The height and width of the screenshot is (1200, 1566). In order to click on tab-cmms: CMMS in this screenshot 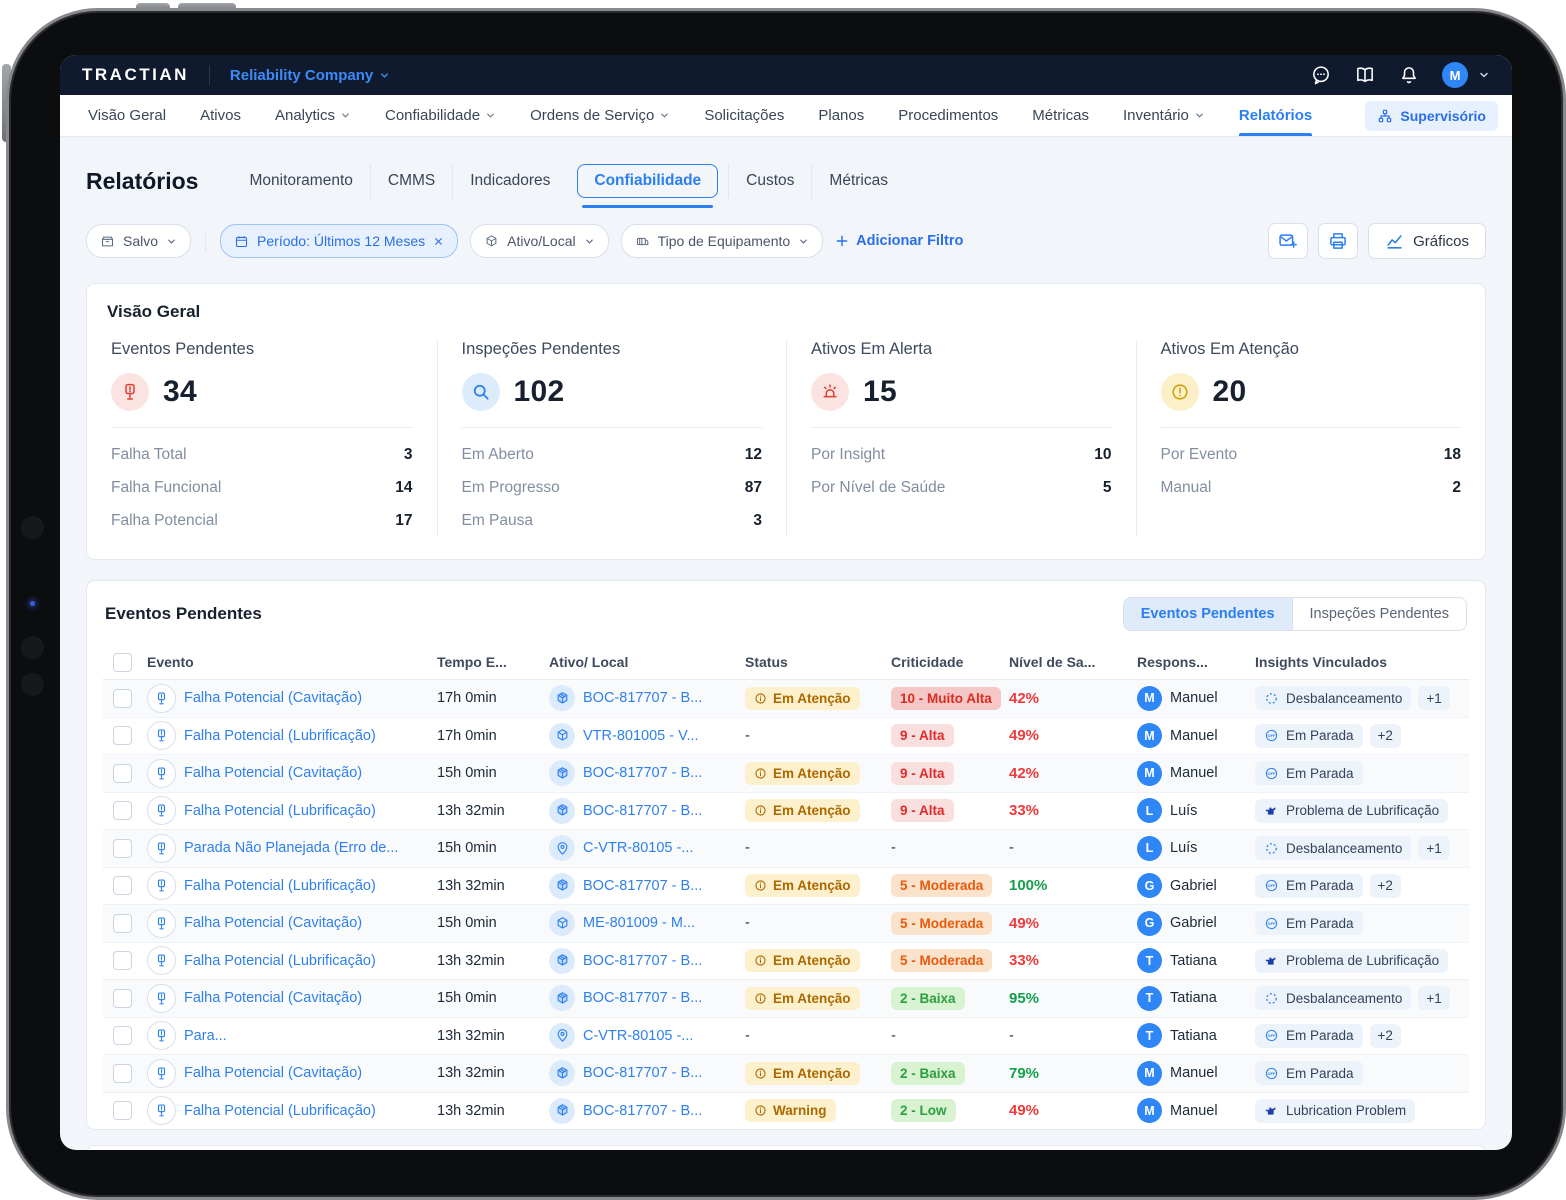, I will do `click(410, 181)`.